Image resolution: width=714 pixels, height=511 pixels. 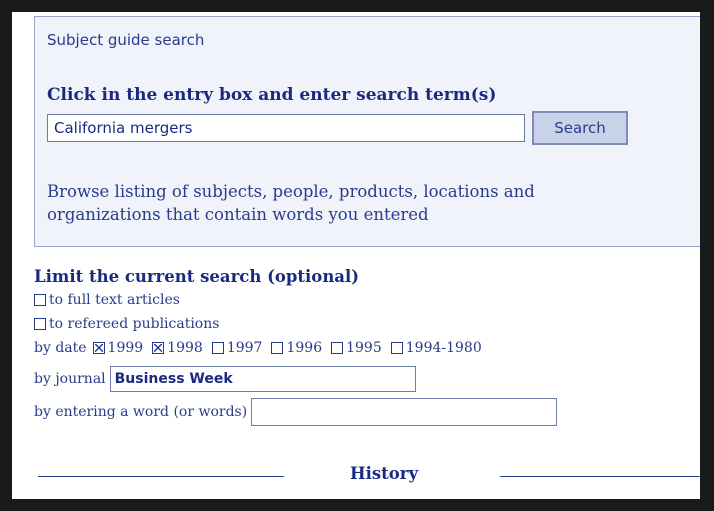 I want to click on refereed-label: to refereed publications, so click(x=134, y=324).